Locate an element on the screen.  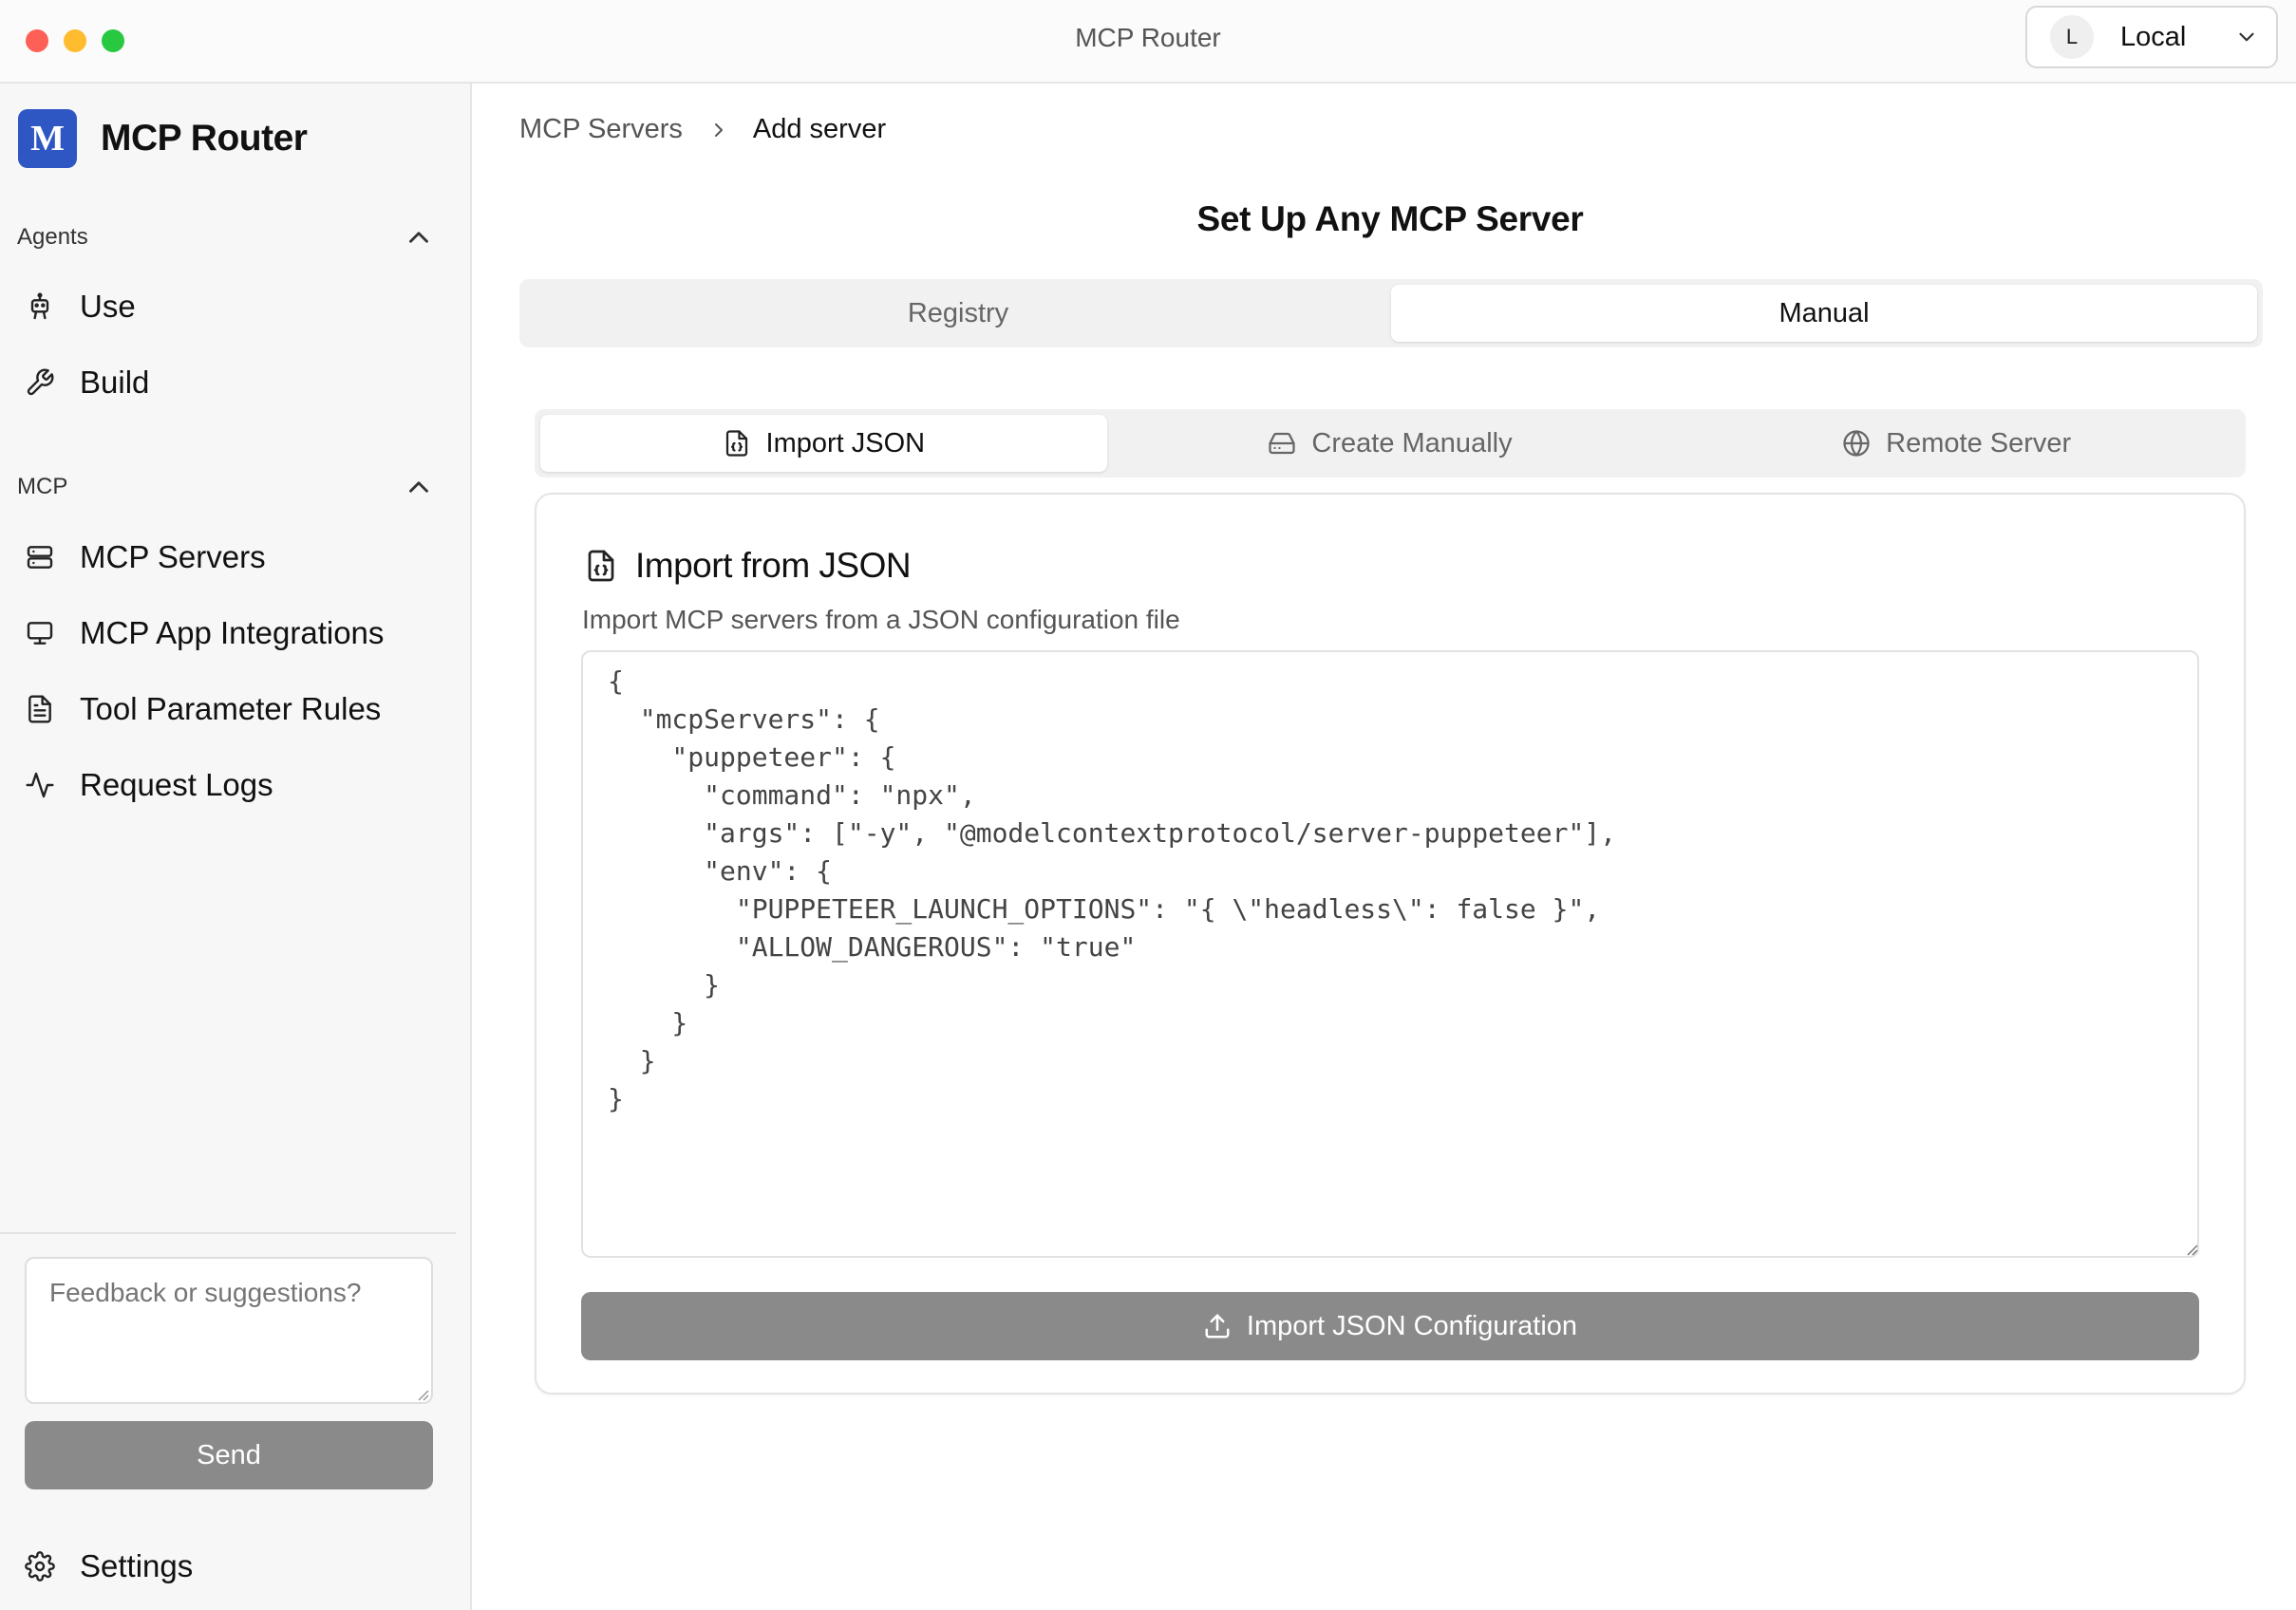
brand-name: MCP Router is located at coordinates (204, 138).